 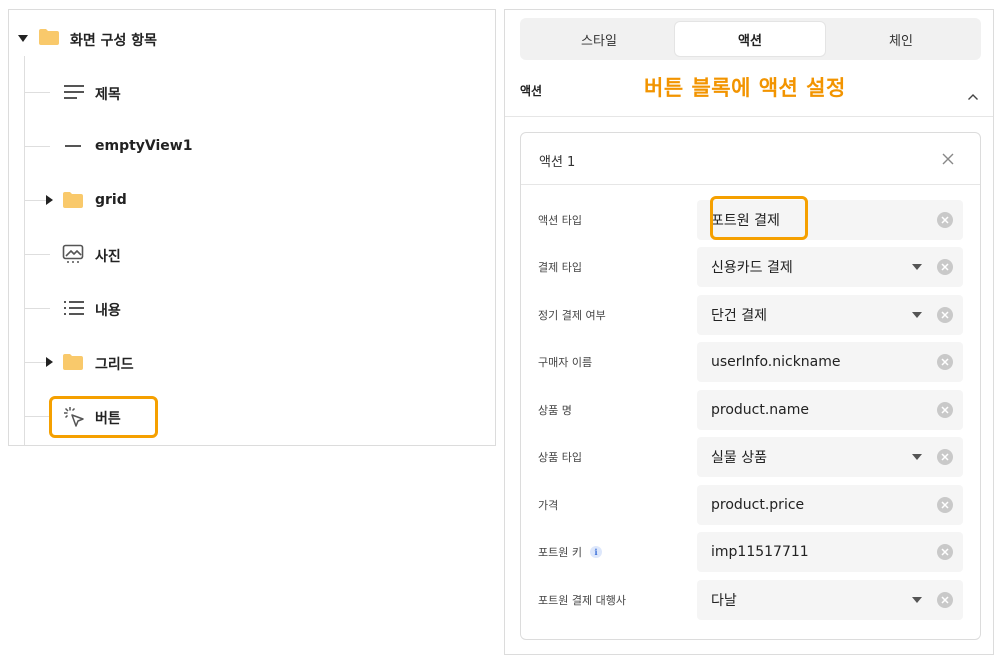 I want to click on field-value: imp11517711, so click(x=760, y=552).